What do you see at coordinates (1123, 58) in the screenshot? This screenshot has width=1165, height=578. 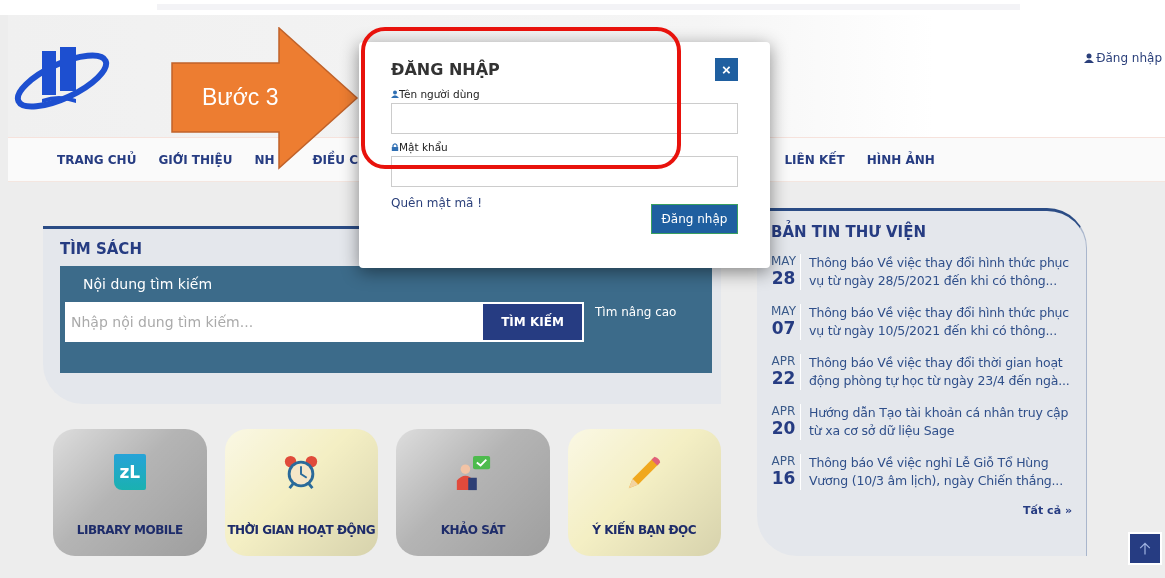 I see `login-link: Đăng nhập` at bounding box center [1123, 58].